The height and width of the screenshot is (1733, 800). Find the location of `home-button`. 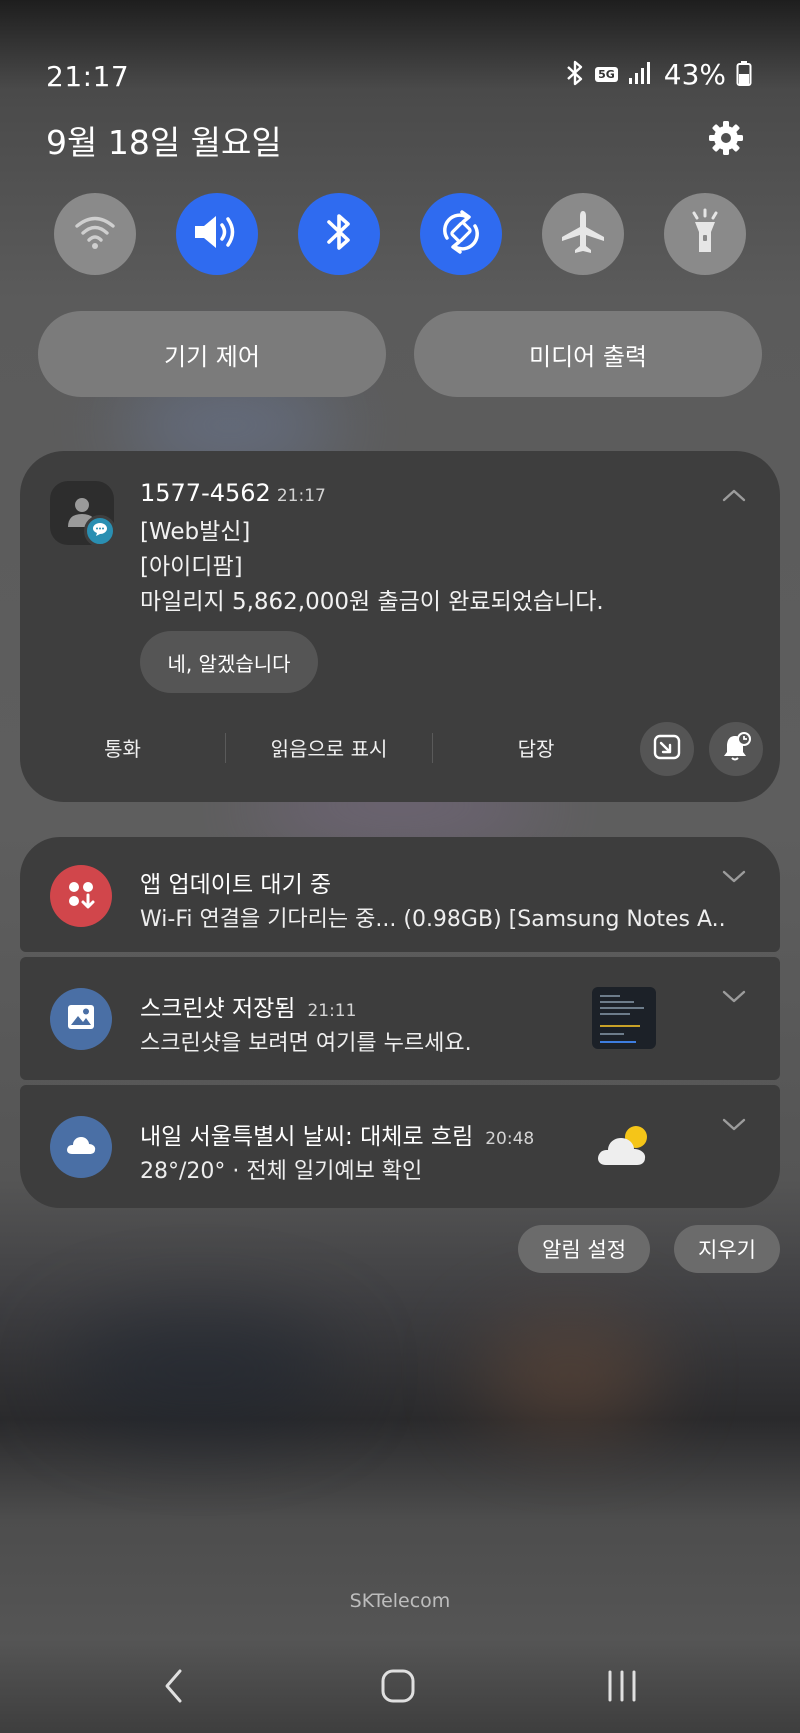

home-button is located at coordinates (398, 1688).